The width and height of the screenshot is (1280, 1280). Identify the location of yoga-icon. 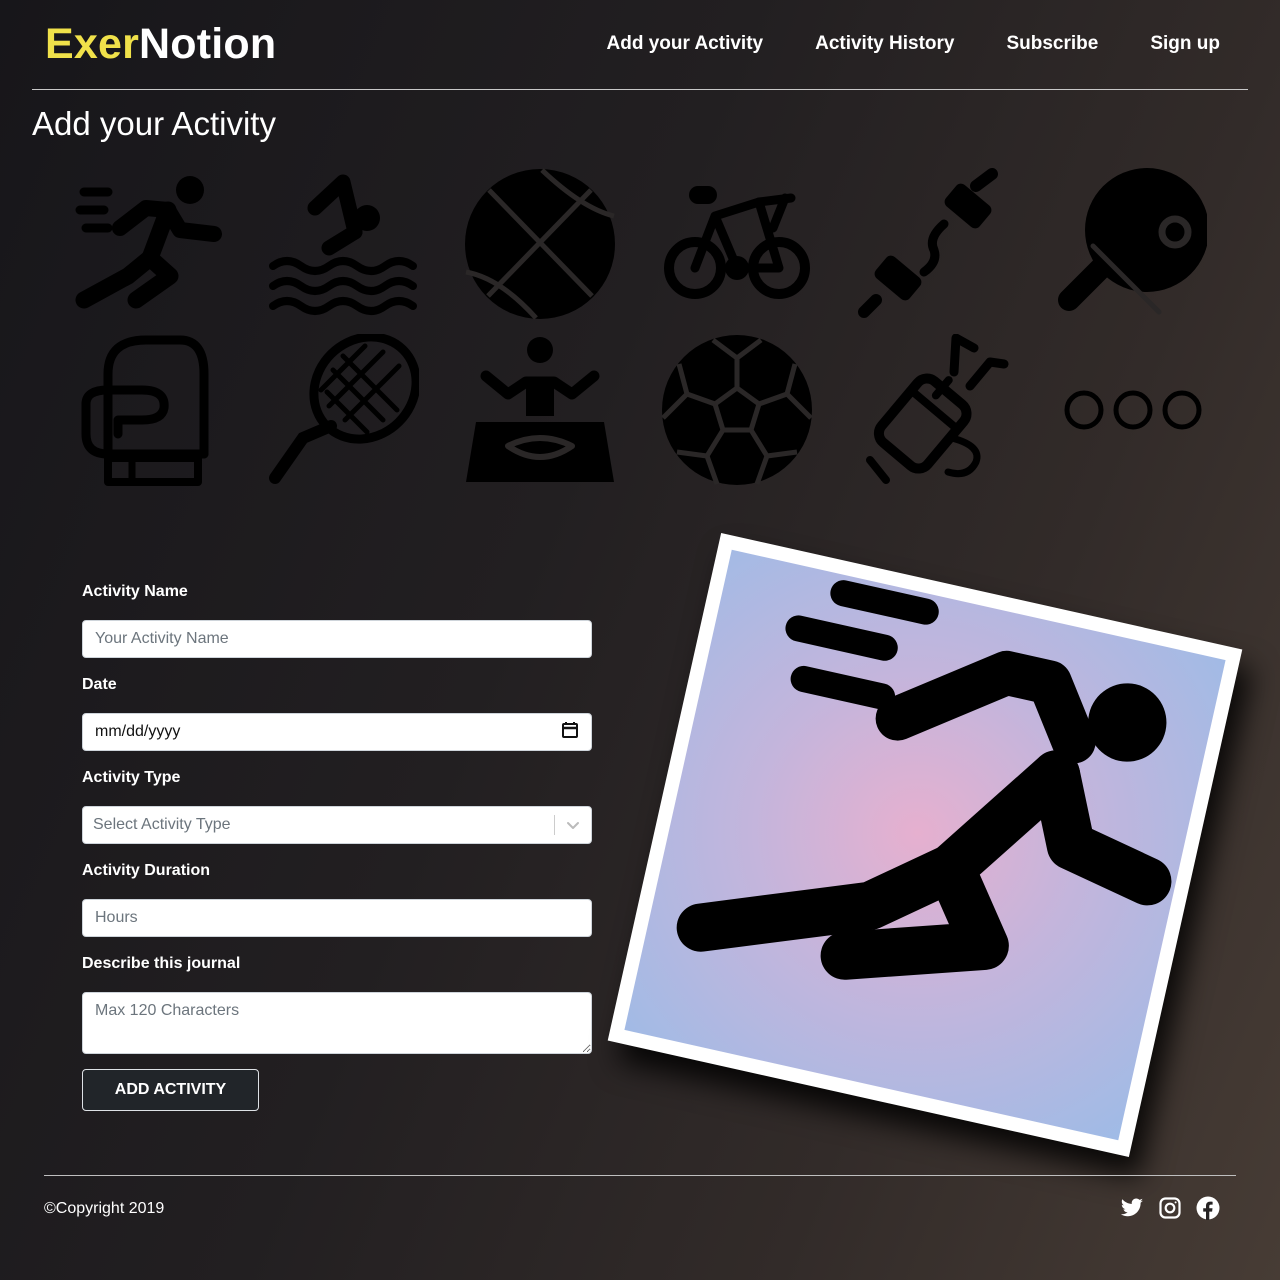
(540, 409).